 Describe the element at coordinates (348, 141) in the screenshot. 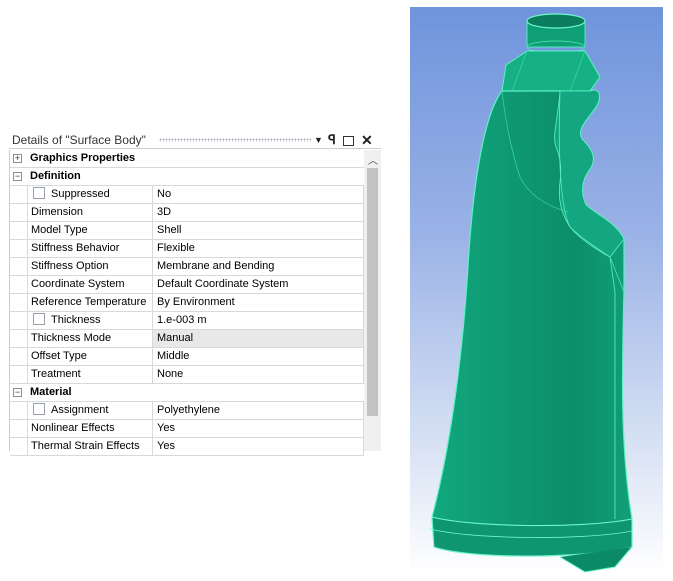

I see `maximize-icon` at that location.